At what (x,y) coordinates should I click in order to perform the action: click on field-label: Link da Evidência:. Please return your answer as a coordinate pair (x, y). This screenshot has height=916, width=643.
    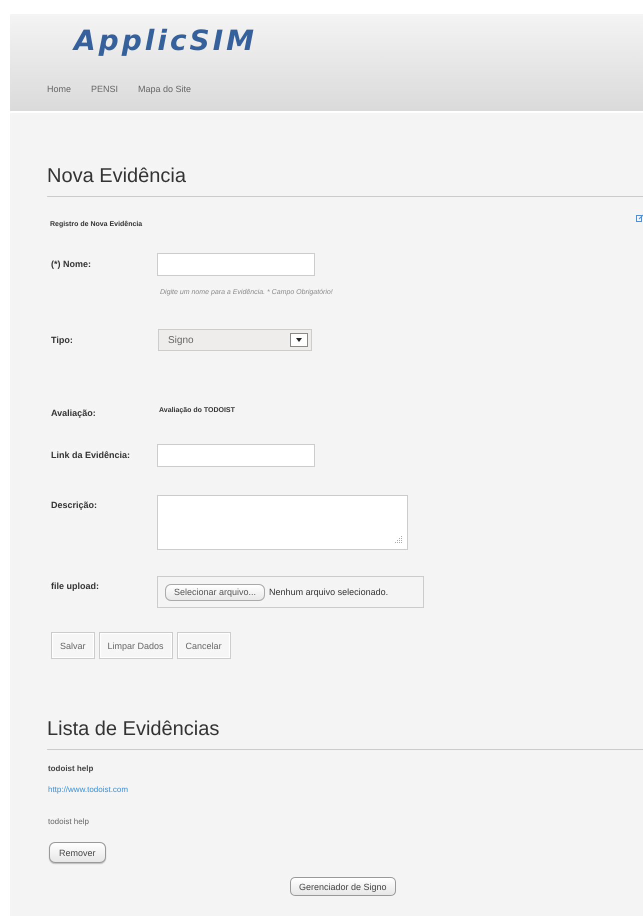
    Looking at the image, I should click on (91, 455).